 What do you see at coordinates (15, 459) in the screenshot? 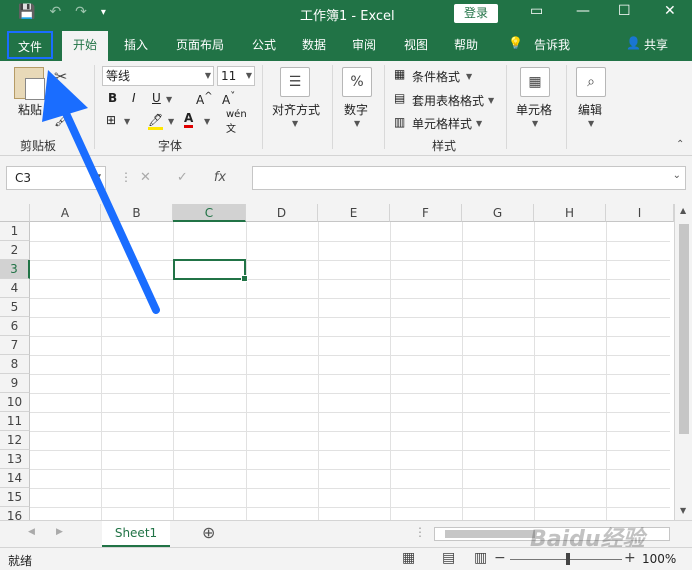
I see `row-header: 13` at bounding box center [15, 459].